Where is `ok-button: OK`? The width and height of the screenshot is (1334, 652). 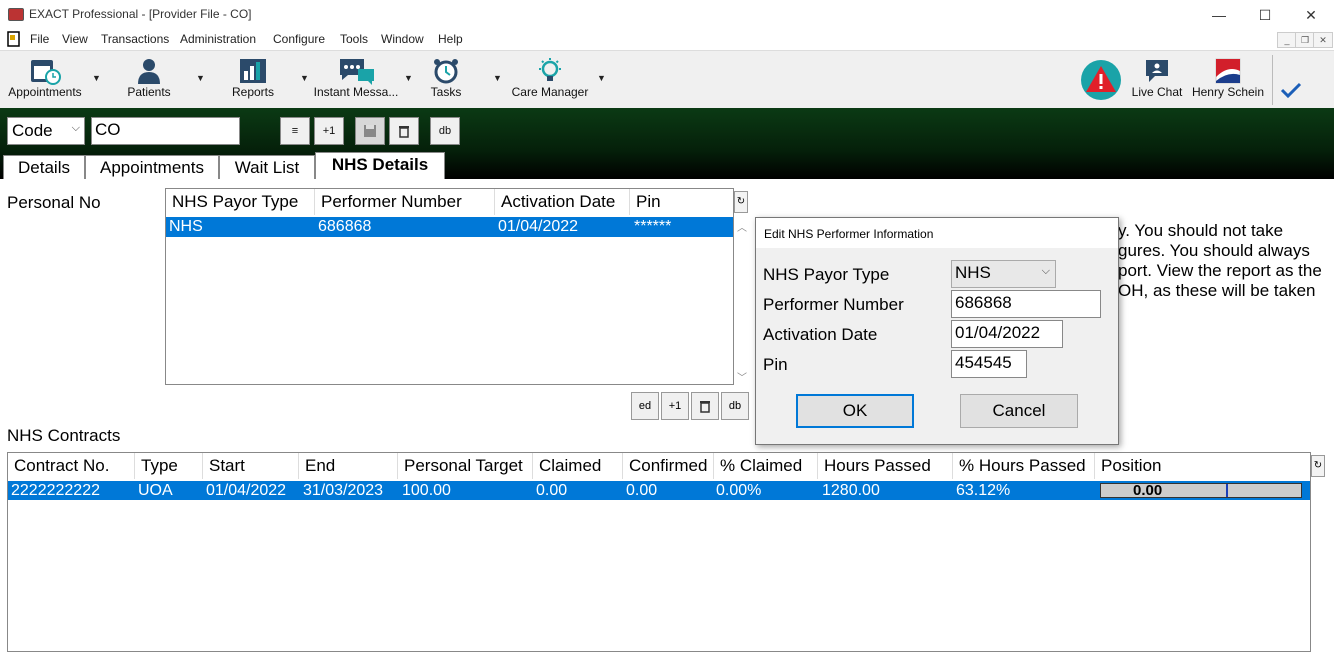 ok-button: OK is located at coordinates (855, 411).